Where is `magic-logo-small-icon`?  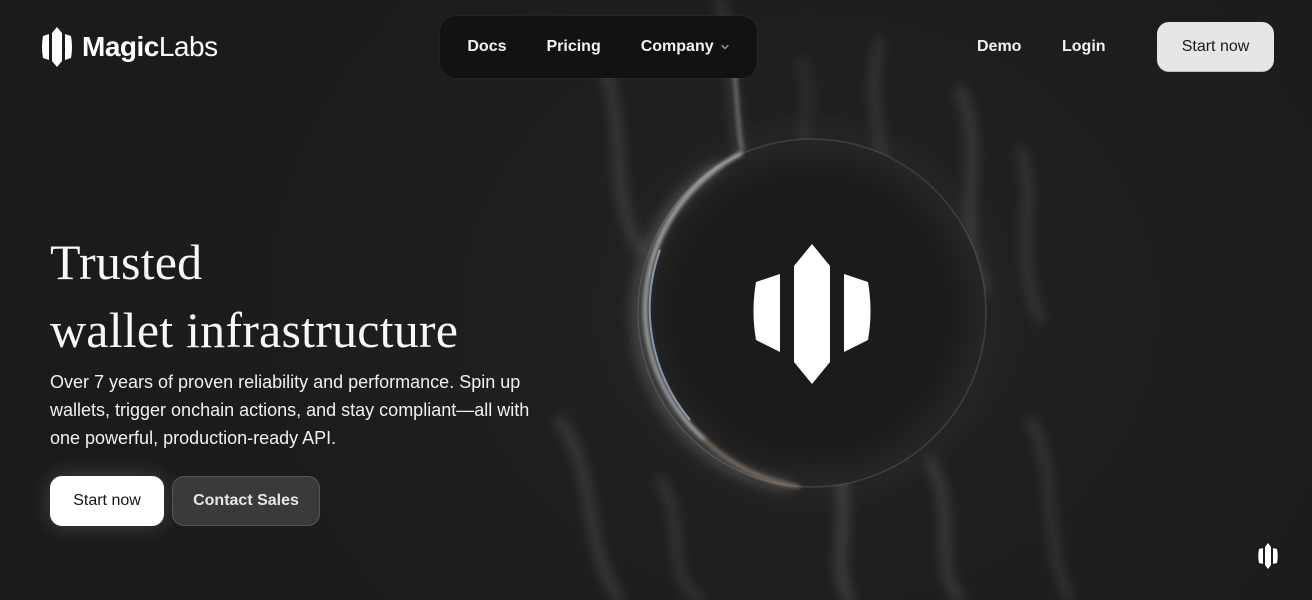 magic-logo-small-icon is located at coordinates (1268, 556).